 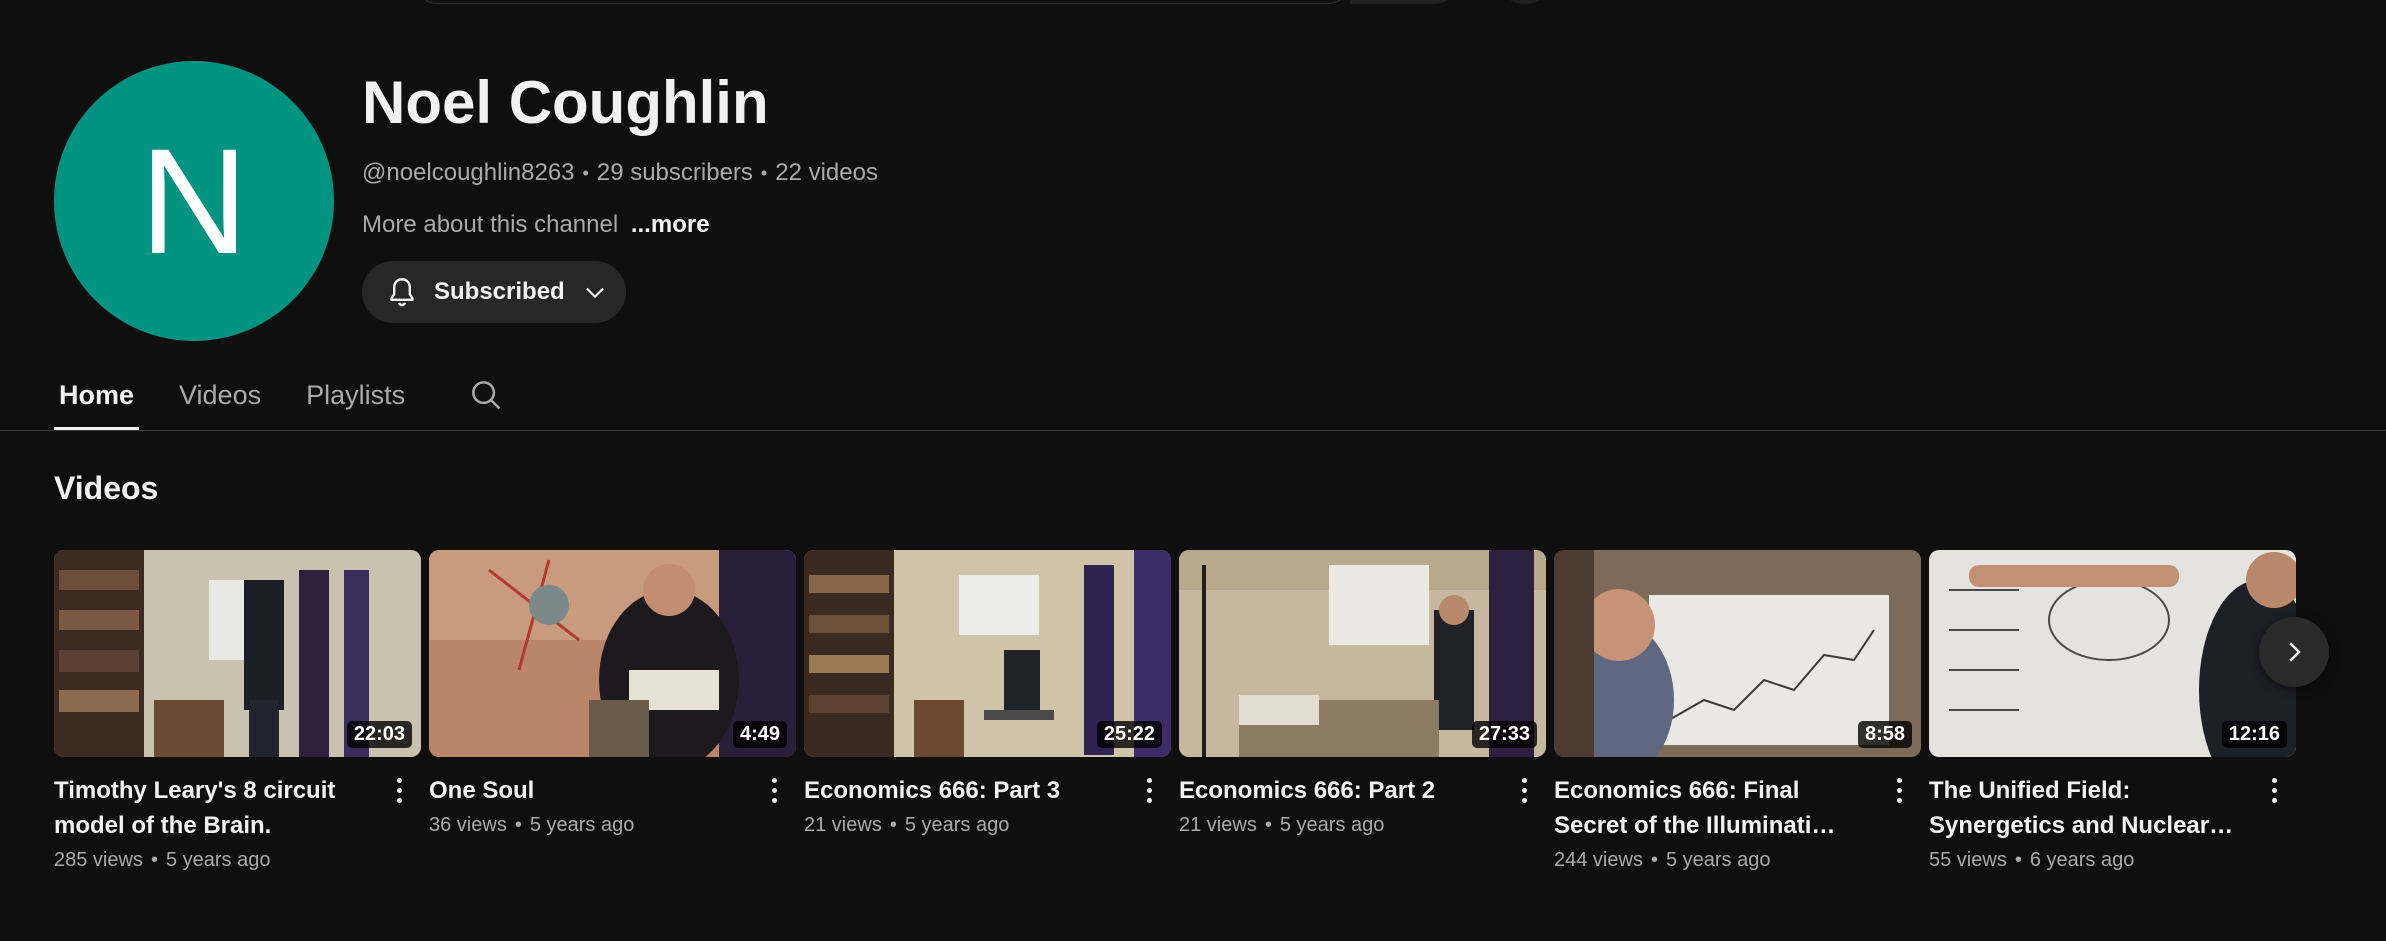 What do you see at coordinates (468, 172) in the screenshot?
I see `channel-handle: @noelcoughlin8263` at bounding box center [468, 172].